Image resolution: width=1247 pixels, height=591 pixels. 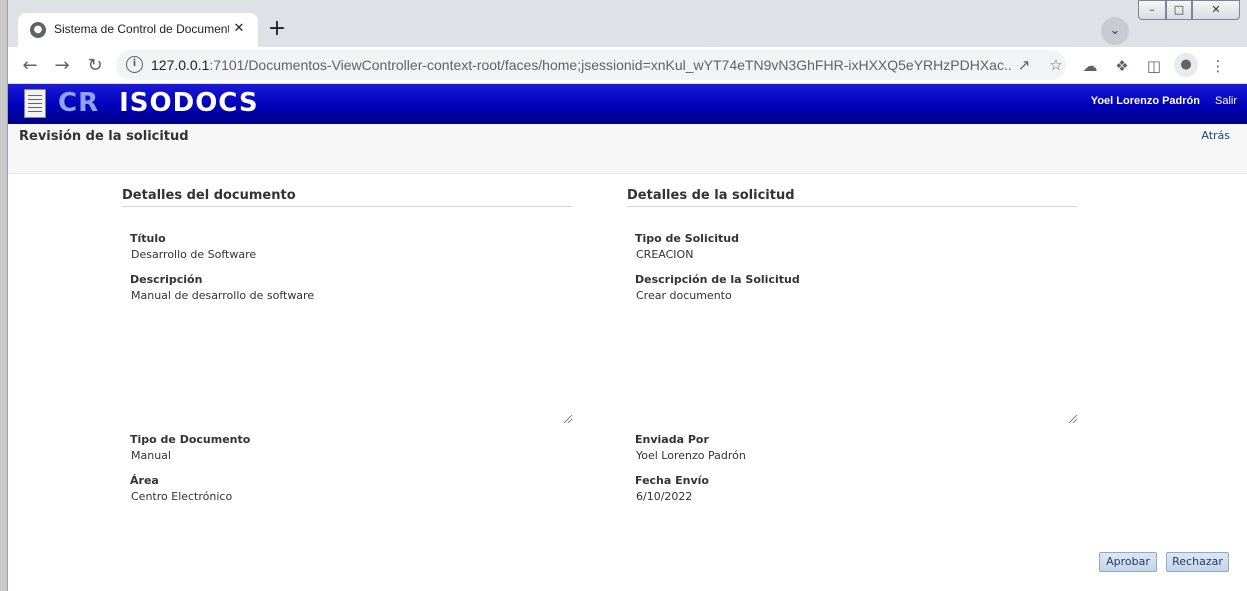 What do you see at coordinates (627, 104) in the screenshot?
I see `app-header: CR ISODOCS Yoel Lorenzo Padrón Salir` at bounding box center [627, 104].